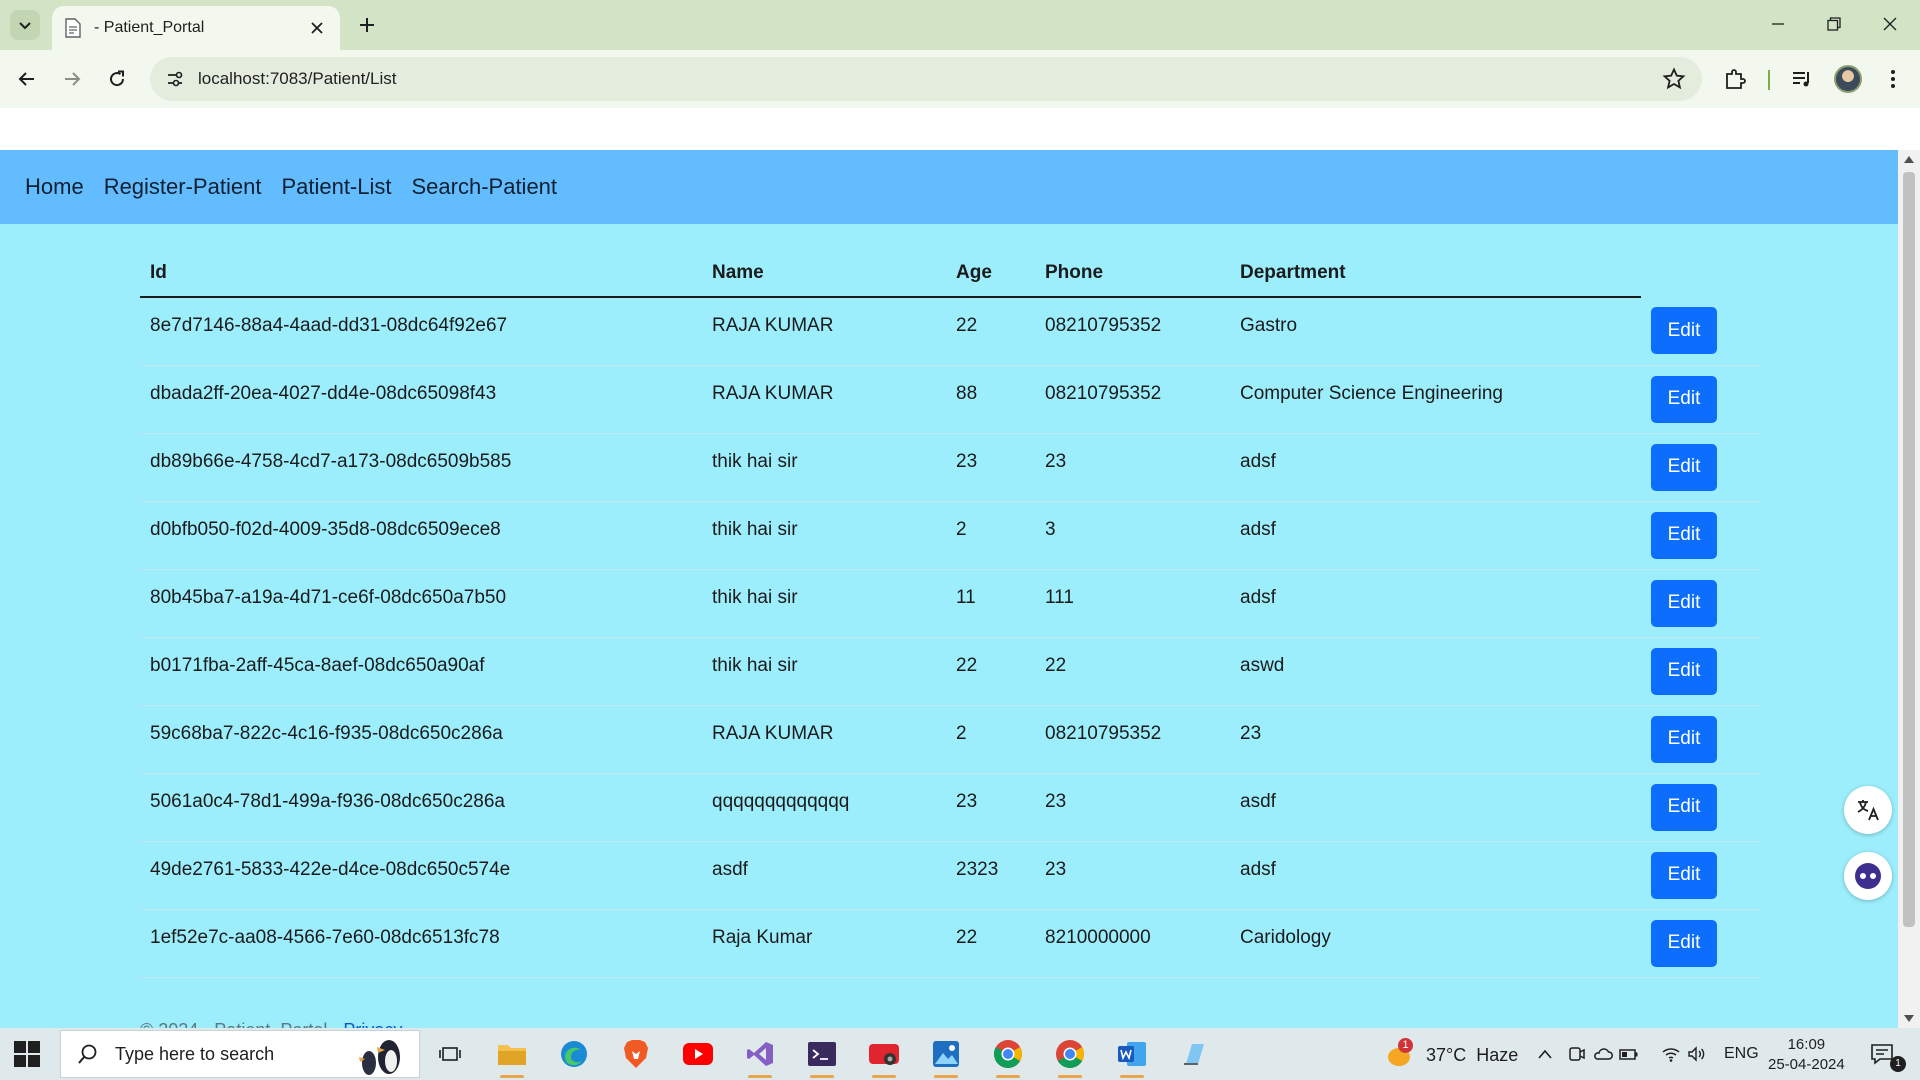 The image size is (1920, 1080). Describe the element at coordinates (367, 25) in the screenshot. I see `new-tab-button` at that location.